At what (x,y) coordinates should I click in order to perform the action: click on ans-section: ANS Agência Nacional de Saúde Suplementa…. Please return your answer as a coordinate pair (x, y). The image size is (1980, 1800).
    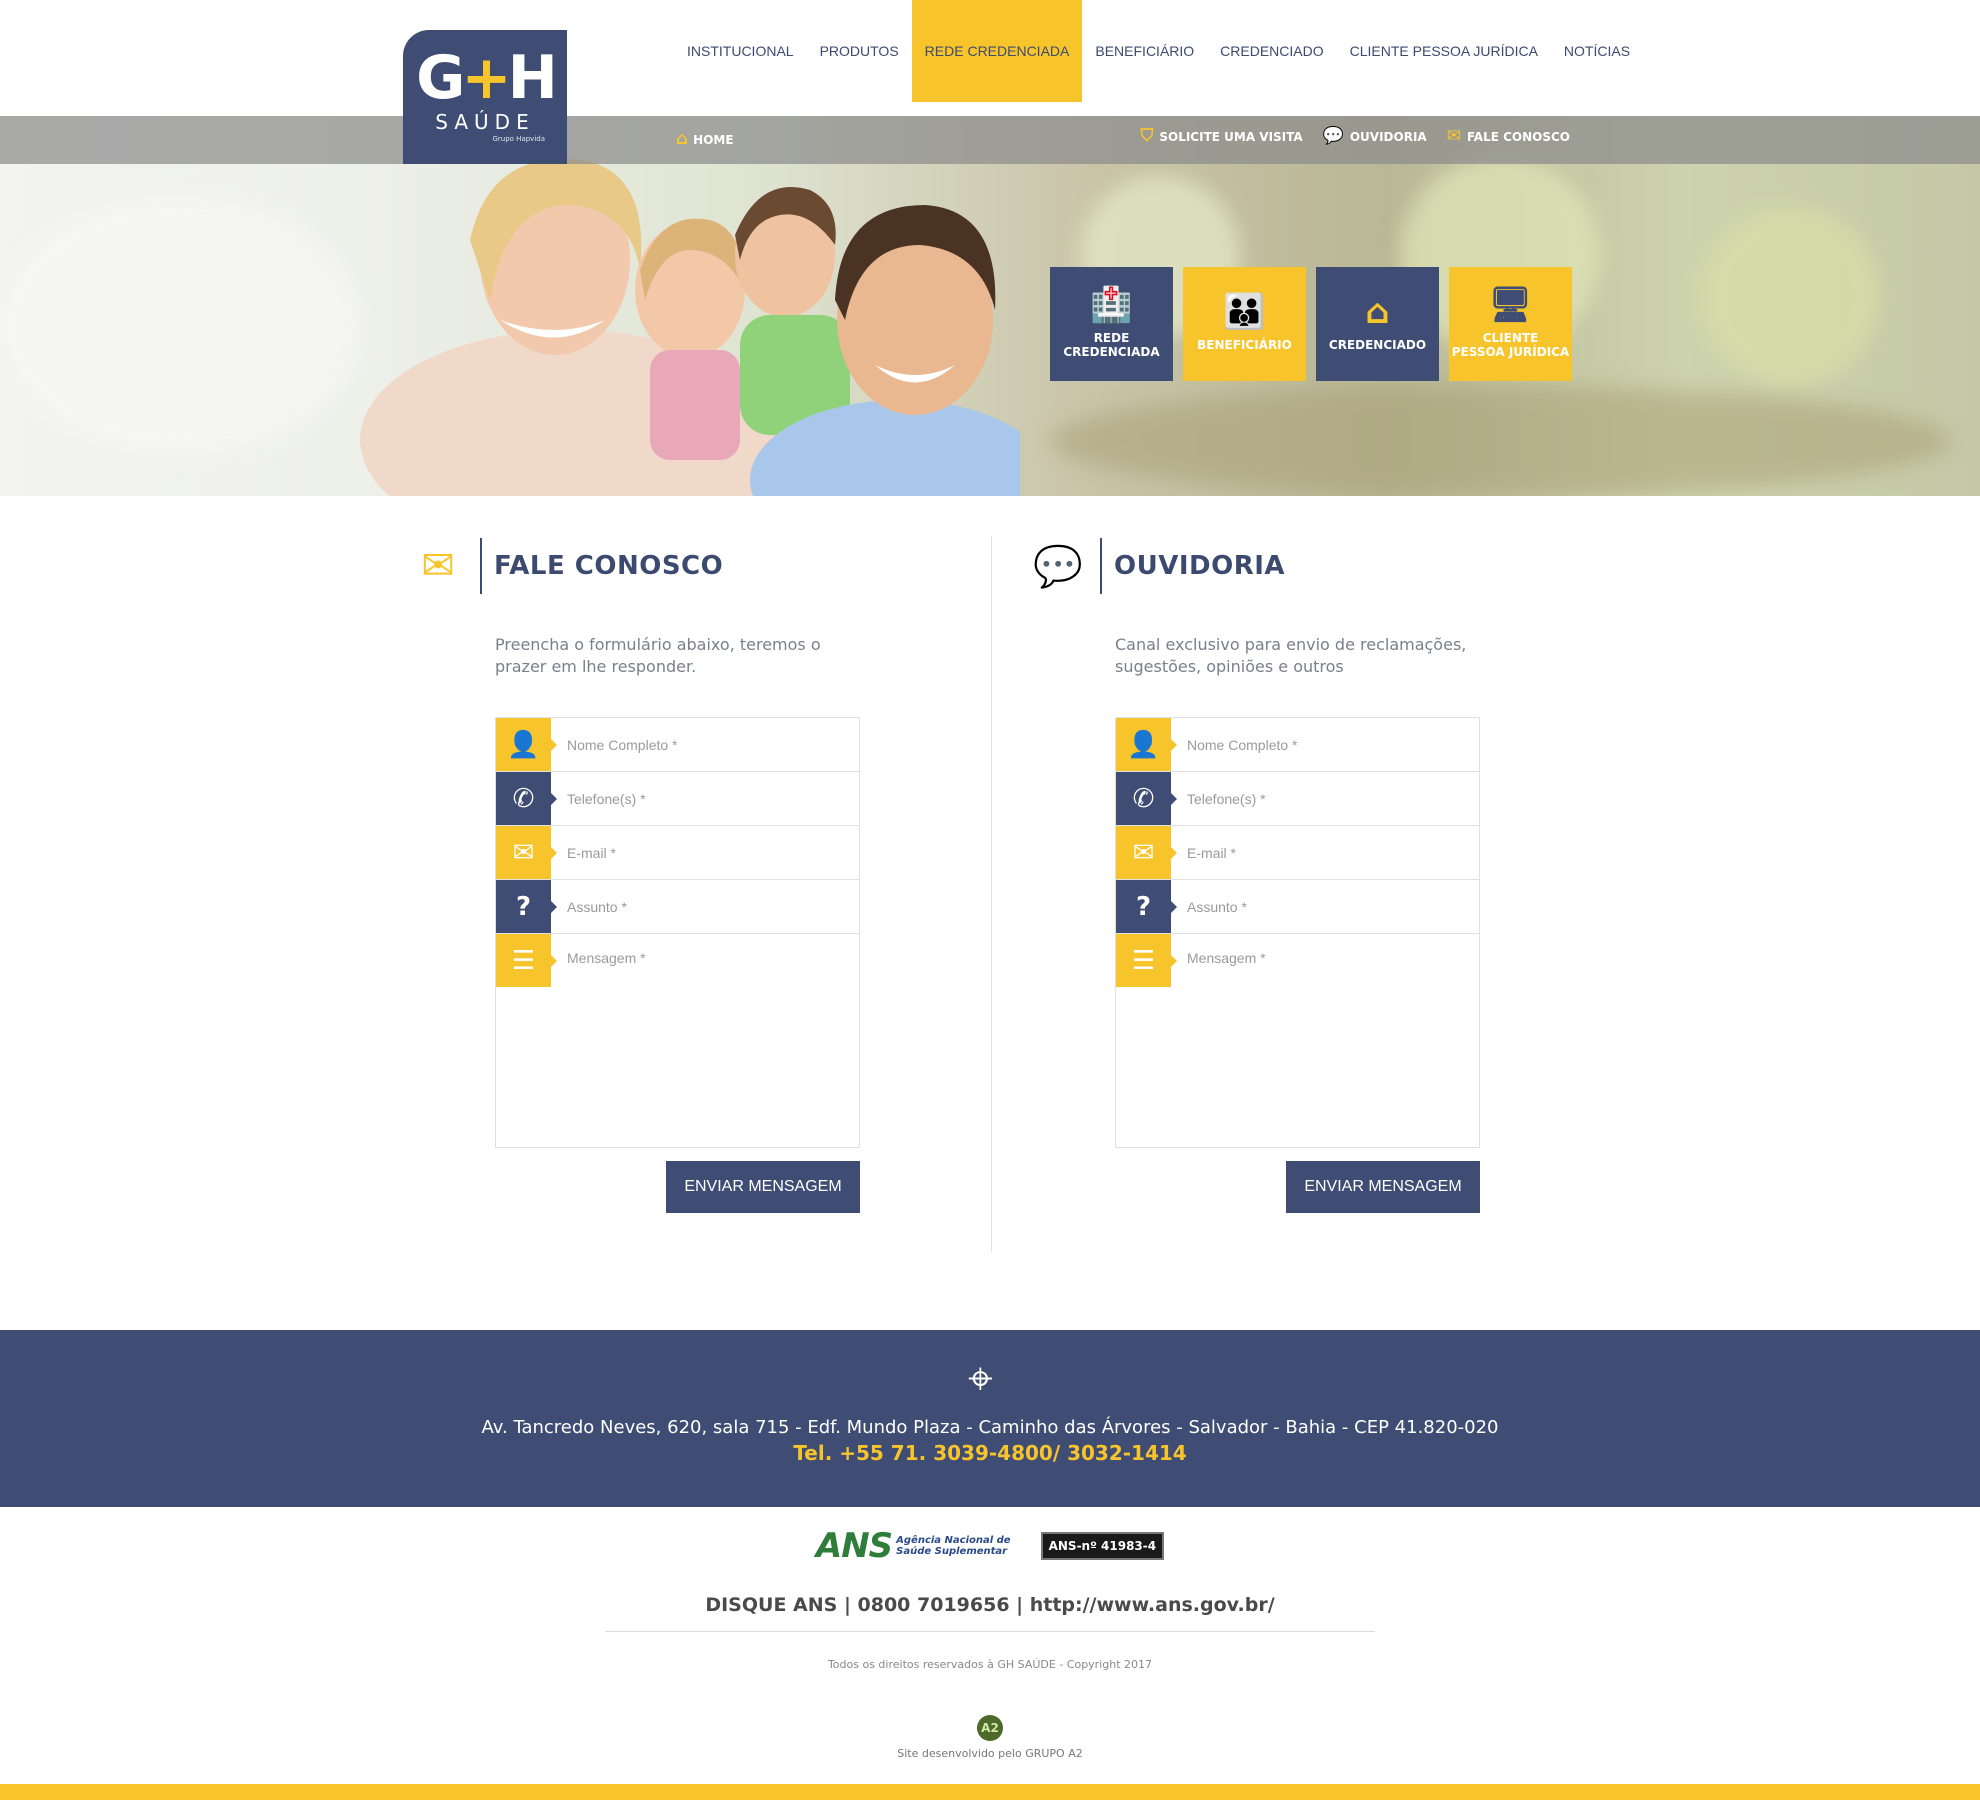
    Looking at the image, I should click on (990, 1640).